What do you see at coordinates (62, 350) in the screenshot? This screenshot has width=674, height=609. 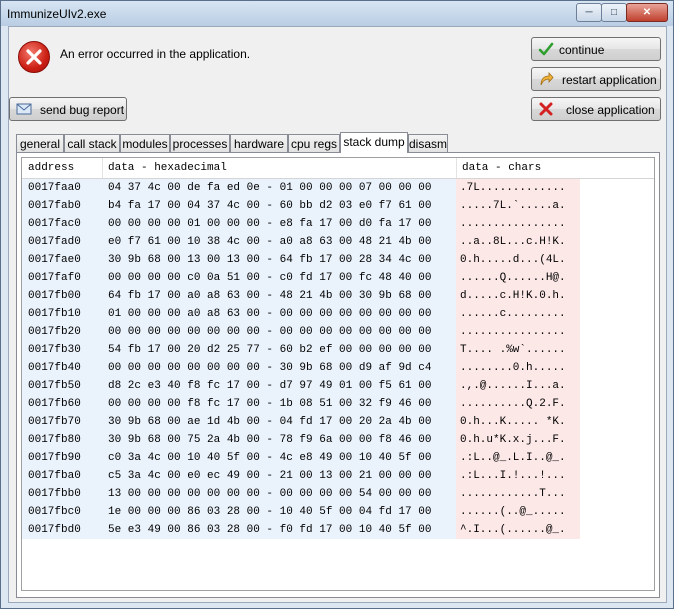 I see `cell-address: 0017fb30` at bounding box center [62, 350].